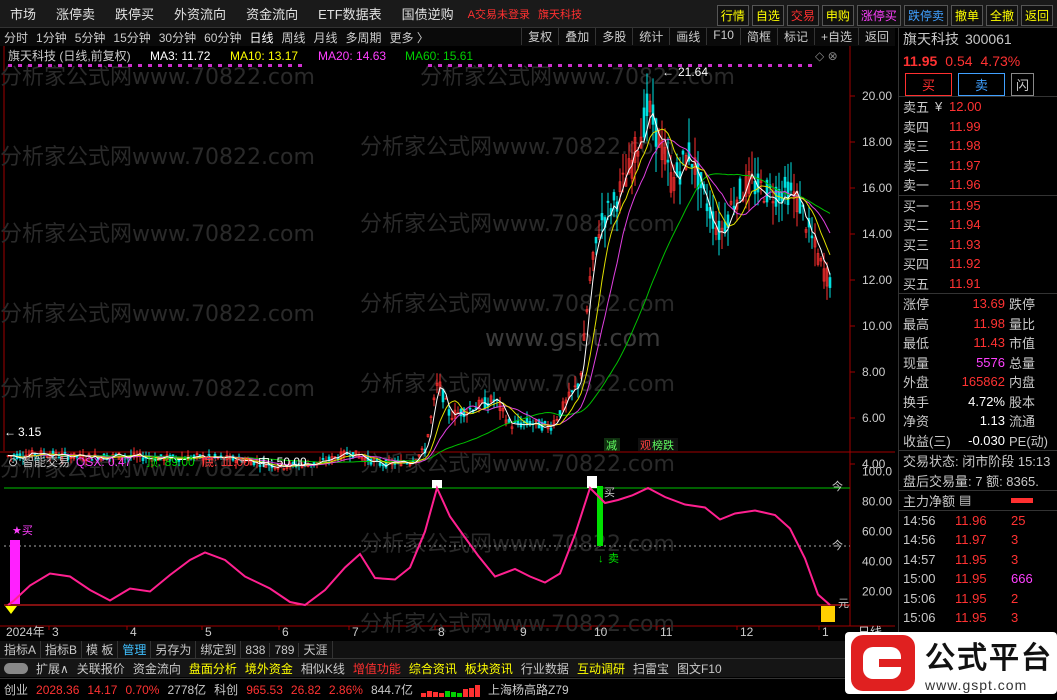 This screenshot has width=1057, height=700. What do you see at coordinates (135, 649) in the screenshot?
I see `indicator-tab: 管理` at bounding box center [135, 649].